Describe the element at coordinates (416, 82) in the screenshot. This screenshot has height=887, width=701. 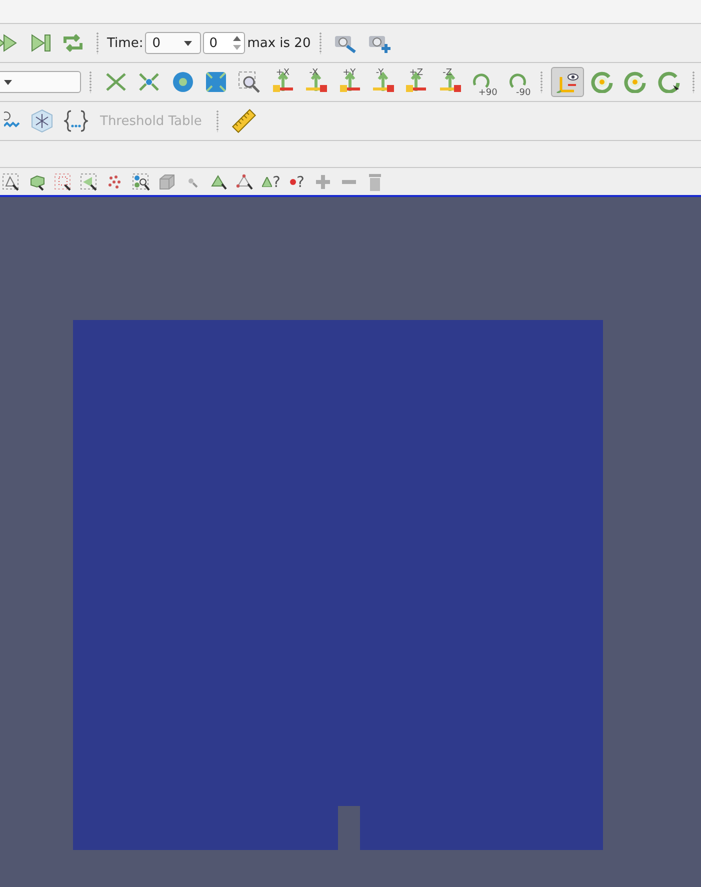
I see `view-direction-button: +Z` at that location.